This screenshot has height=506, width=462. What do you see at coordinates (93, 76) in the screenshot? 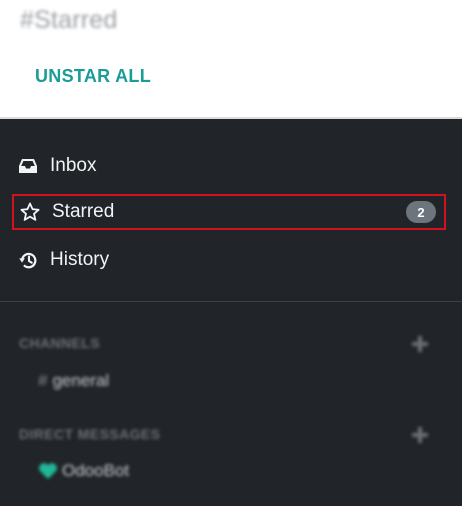
I see `unstar-all-button: UNSTAR ALL` at bounding box center [93, 76].